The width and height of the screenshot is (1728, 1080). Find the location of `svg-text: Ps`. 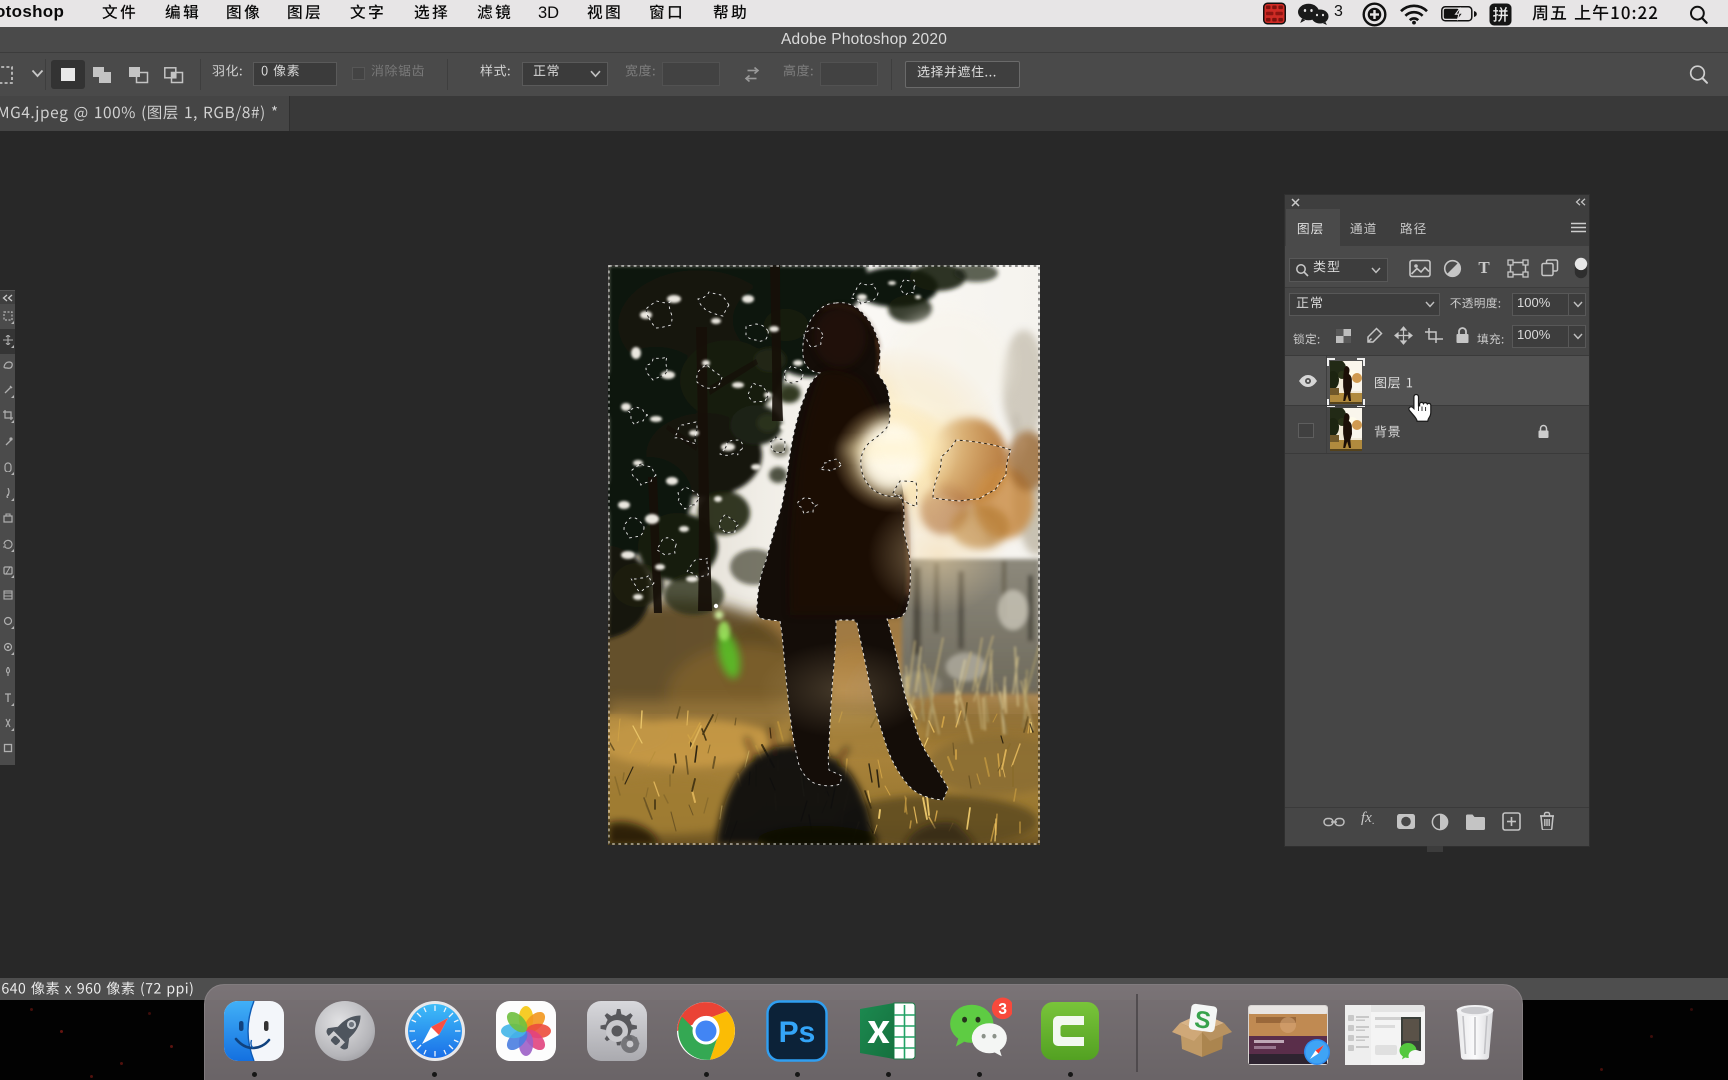

svg-text: Ps is located at coordinates (797, 1032).